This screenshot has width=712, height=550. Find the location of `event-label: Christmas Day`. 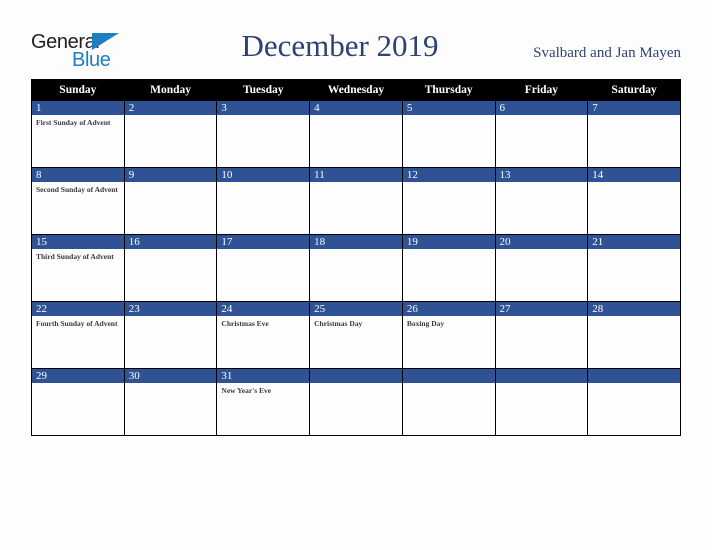

event-label: Christmas Day is located at coordinates (338, 323).